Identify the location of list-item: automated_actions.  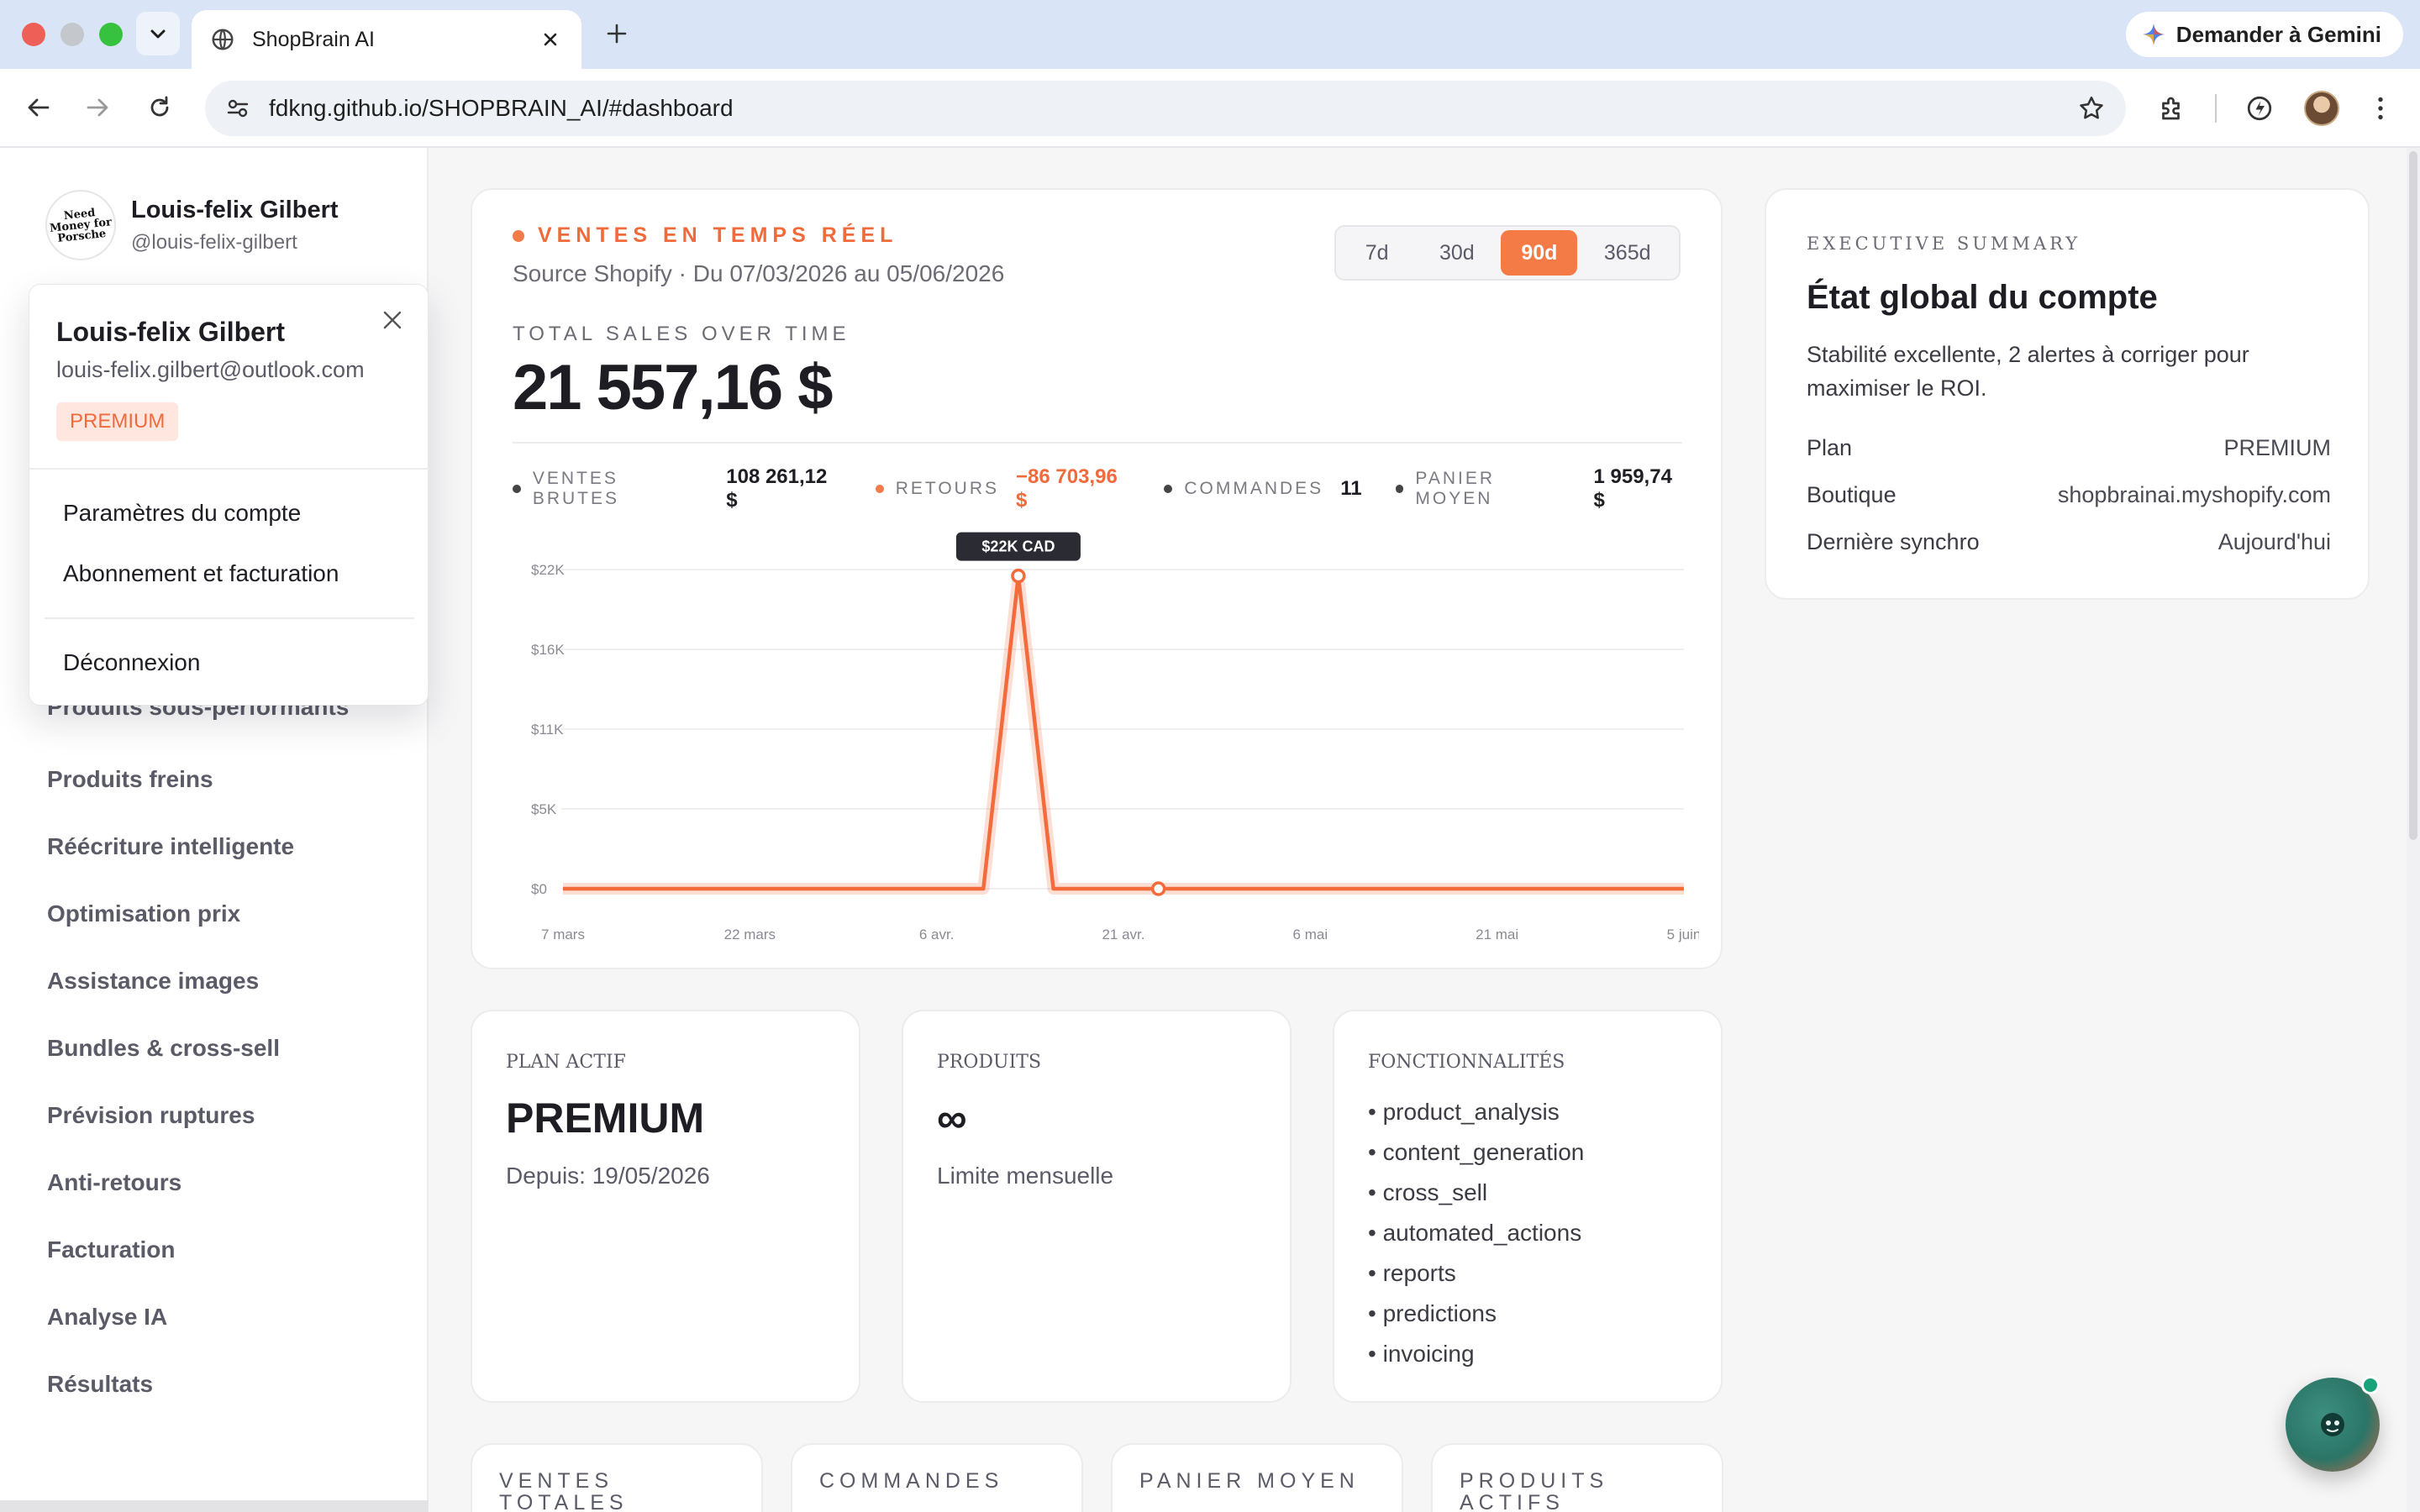
(1476, 1233).